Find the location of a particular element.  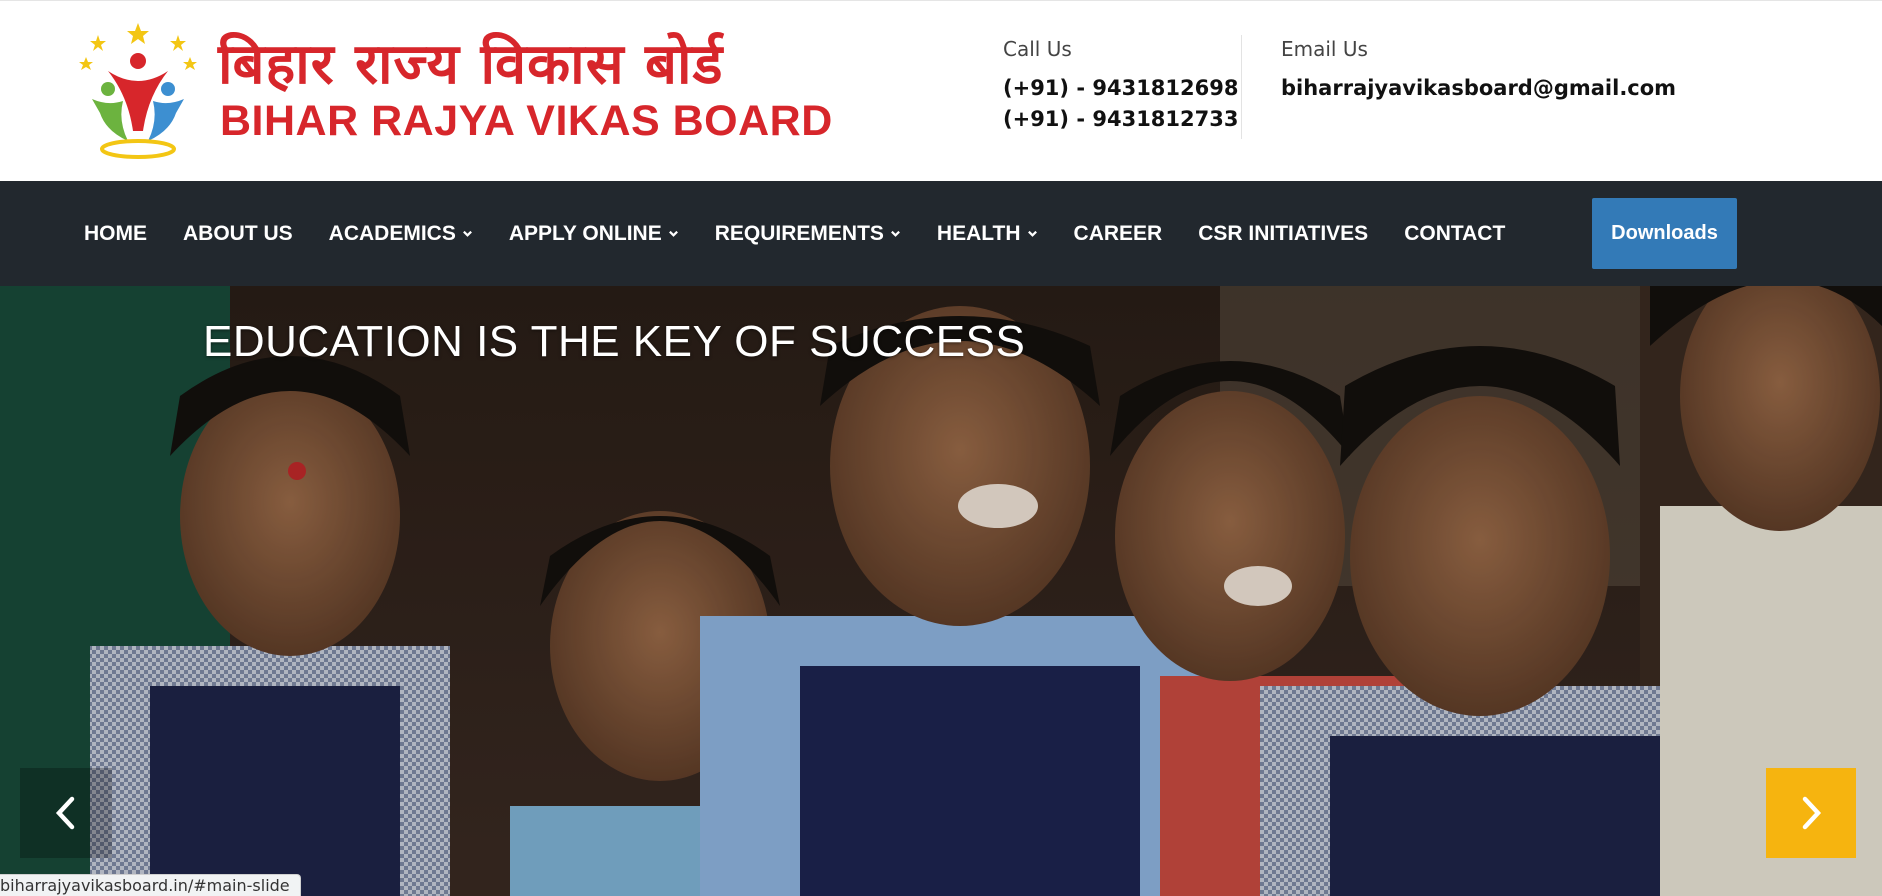

nav-requirements: REQUIREMENTS is located at coordinates (808, 234).